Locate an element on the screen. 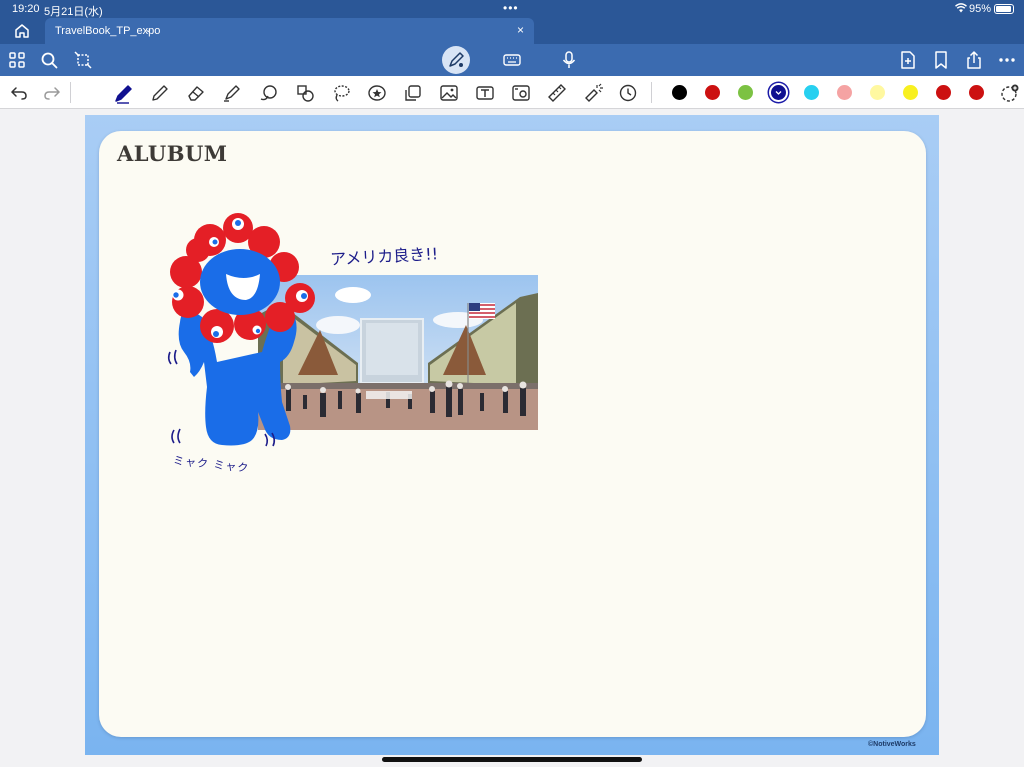 This screenshot has height=767, width=1024. add-page-icon is located at coordinates (908, 60).